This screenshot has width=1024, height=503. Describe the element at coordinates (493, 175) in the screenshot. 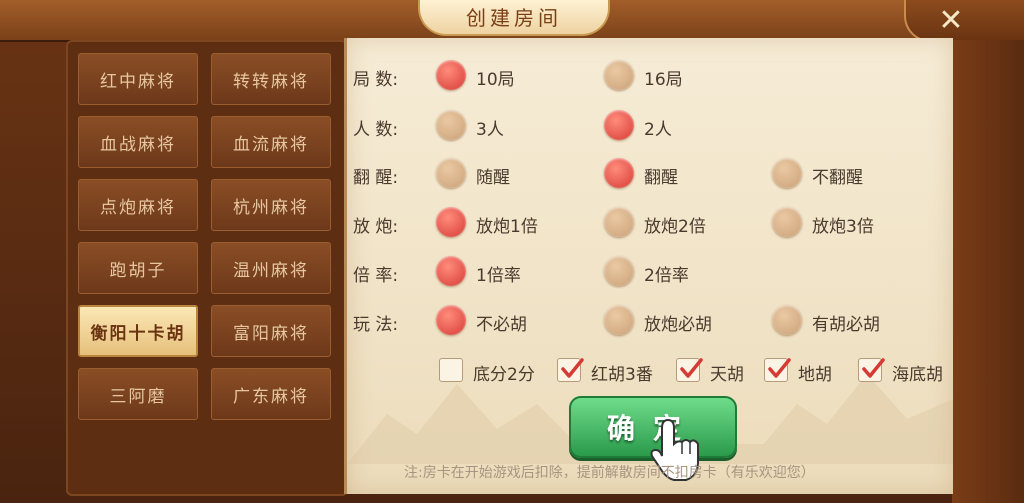

I see `radio-label: 随醒` at that location.